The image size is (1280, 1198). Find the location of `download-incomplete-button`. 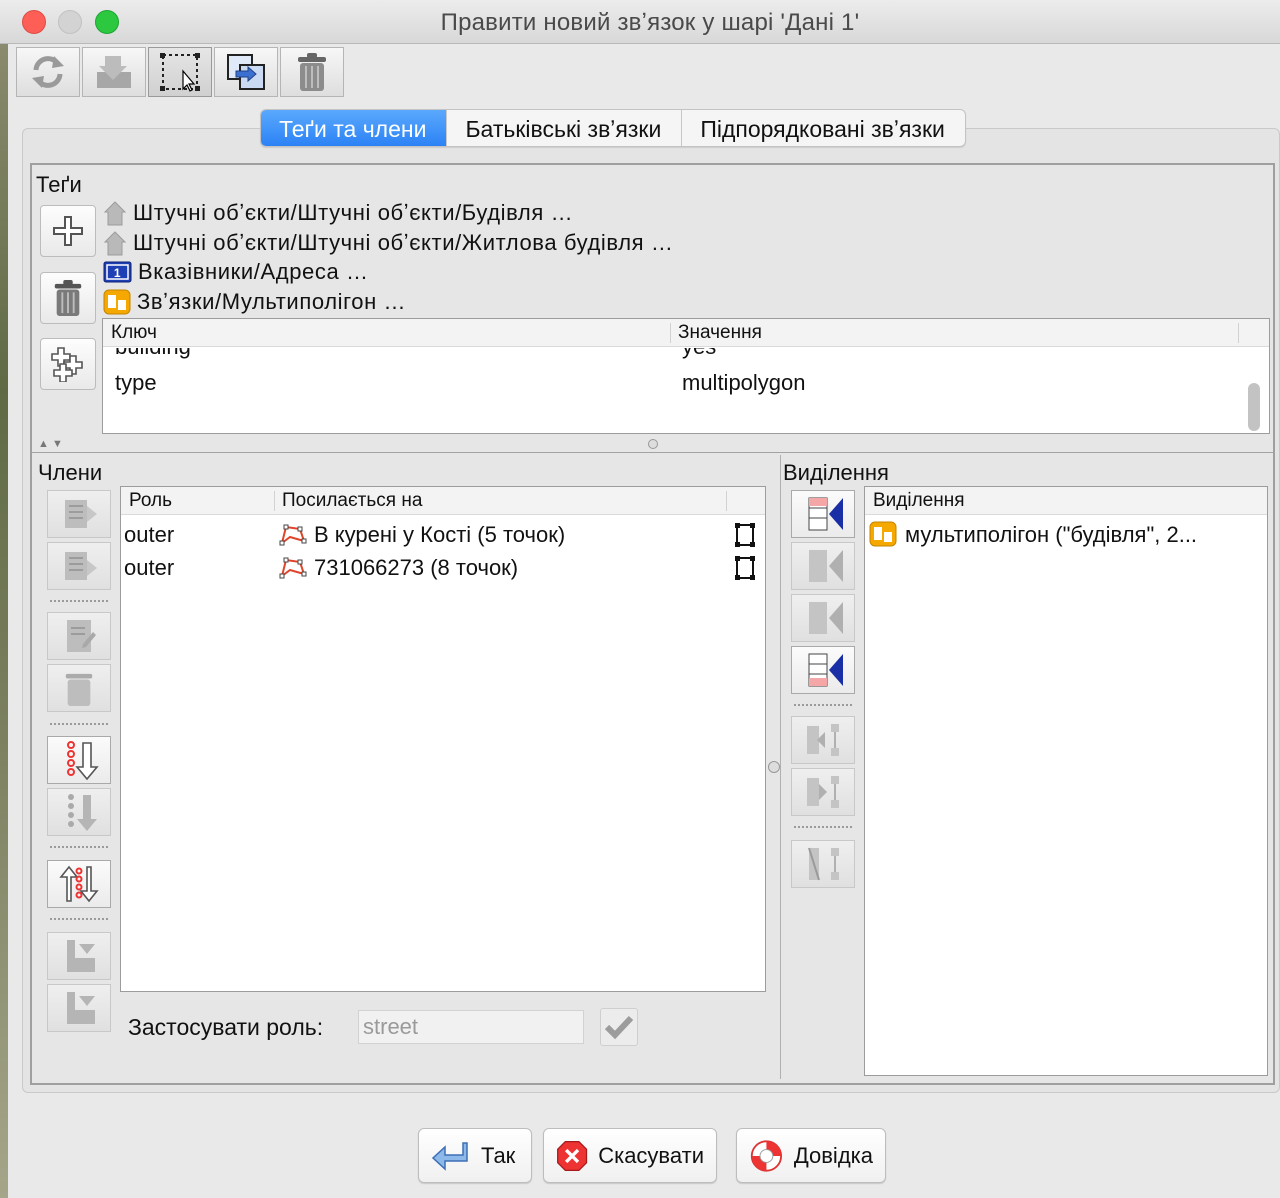

download-incomplete-button is located at coordinates (79, 956).